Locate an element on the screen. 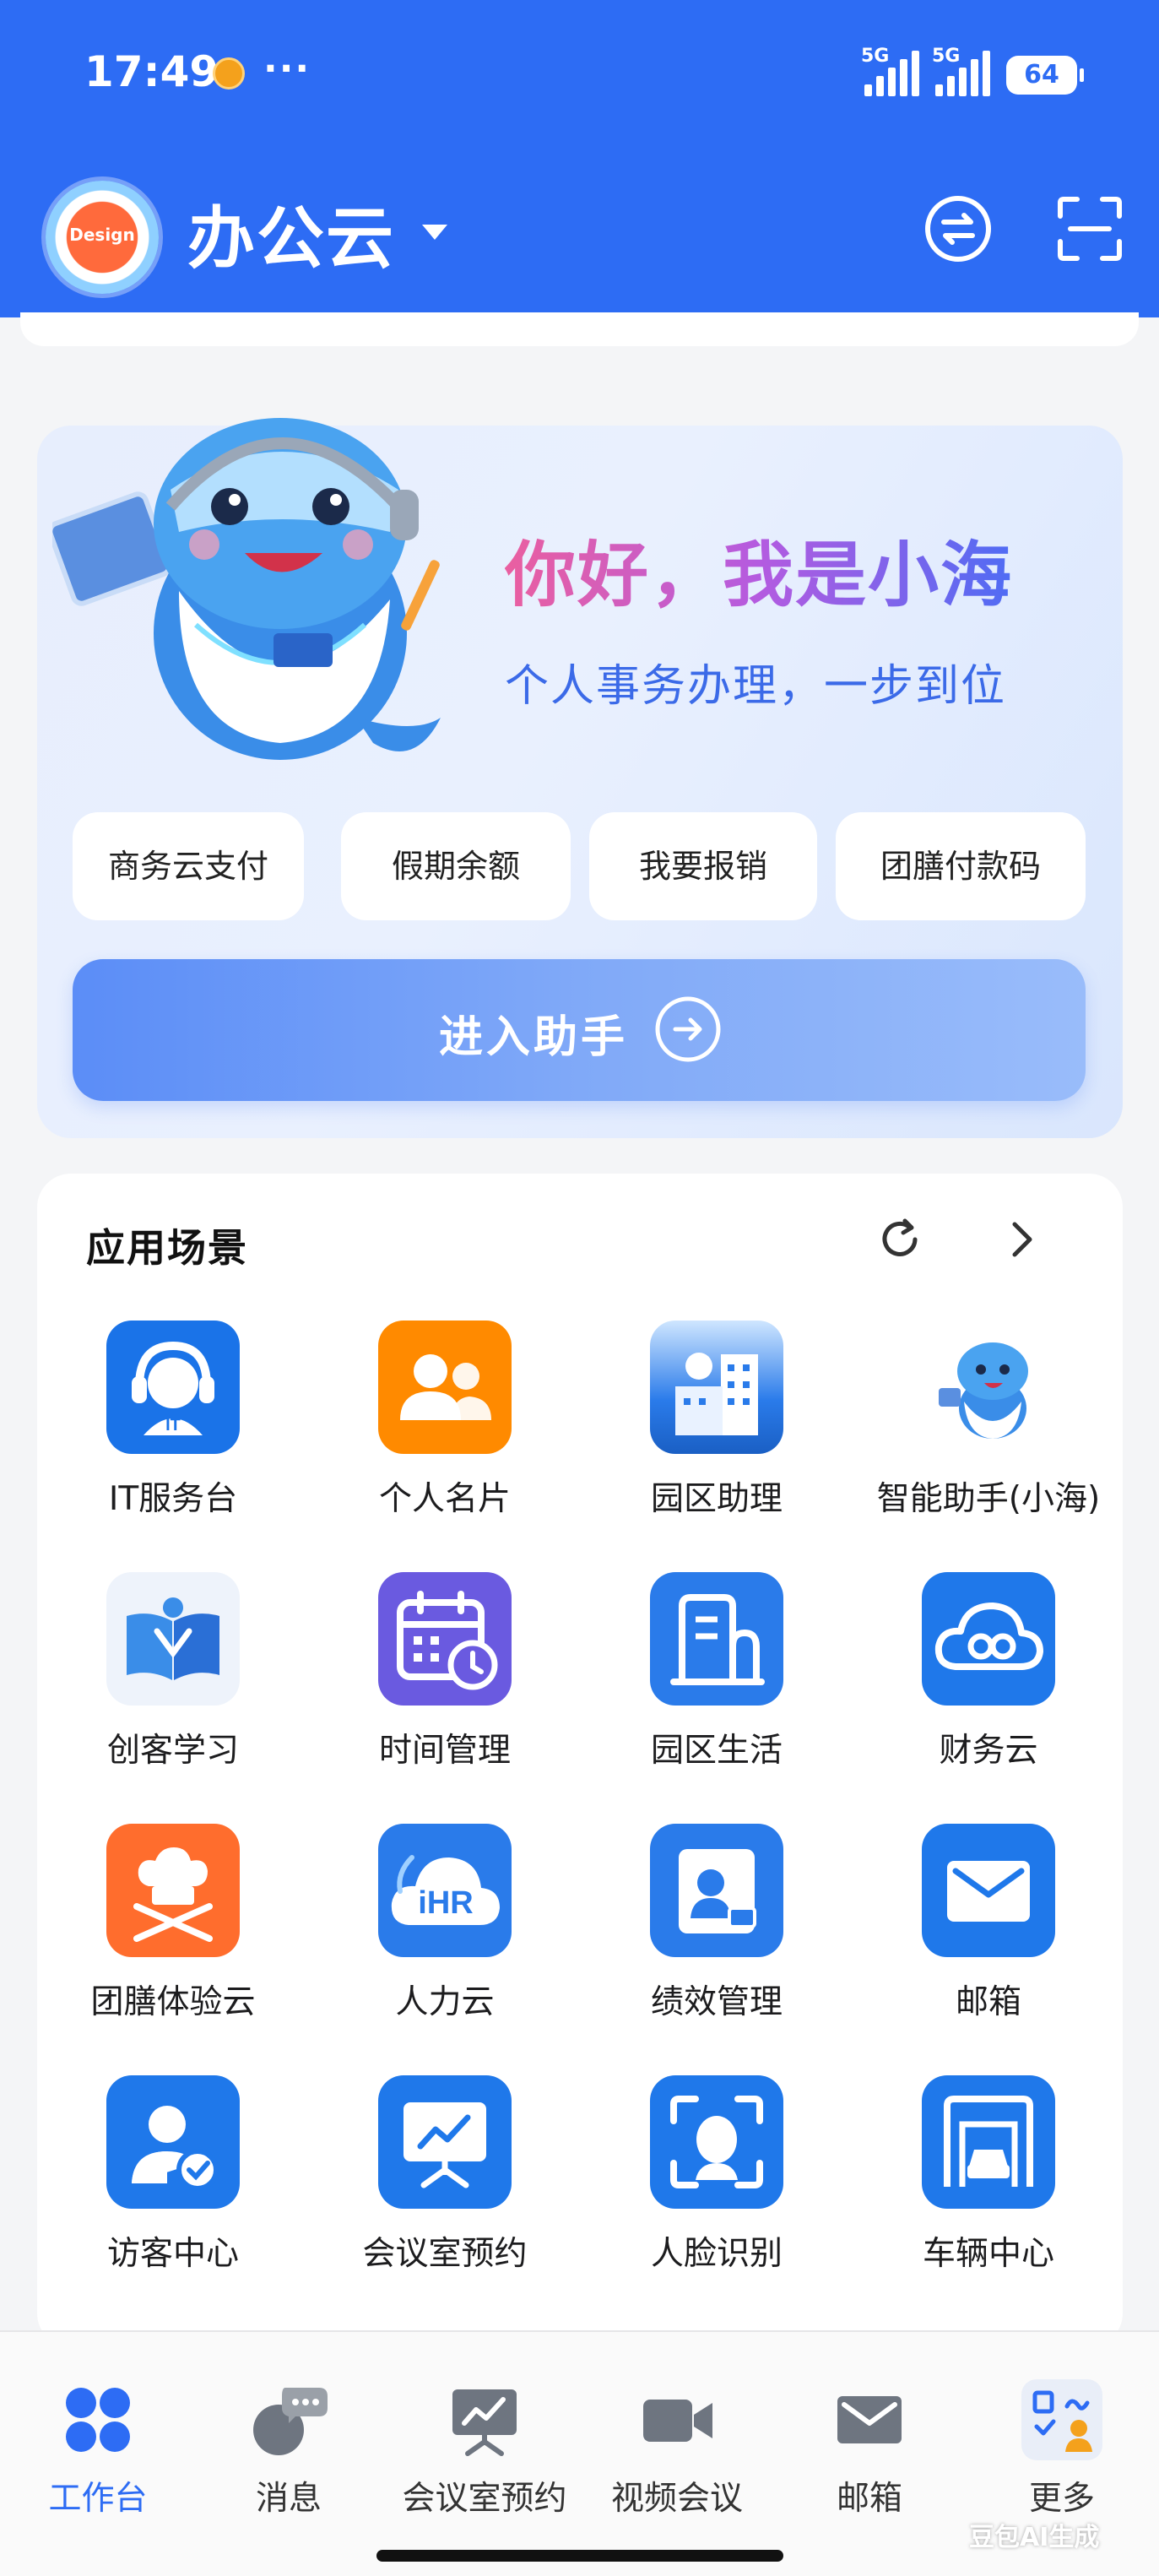 The height and width of the screenshot is (2576, 1159). app-vehicle-center: 车辆中心 is located at coordinates (988, 2185).